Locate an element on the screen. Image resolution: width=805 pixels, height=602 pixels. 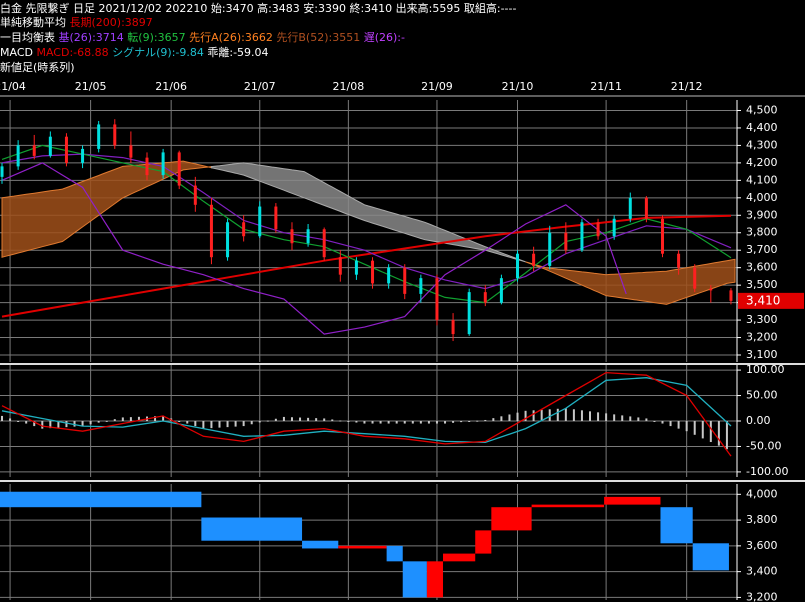
month-tick-label: 21/04 is located at coordinates (13, 86).